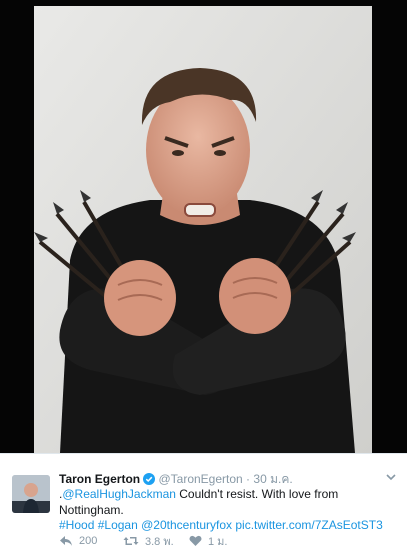 Image resolution: width=407 pixels, height=560 pixels. I want to click on mention-link: @20thcenturyfox, so click(186, 525).